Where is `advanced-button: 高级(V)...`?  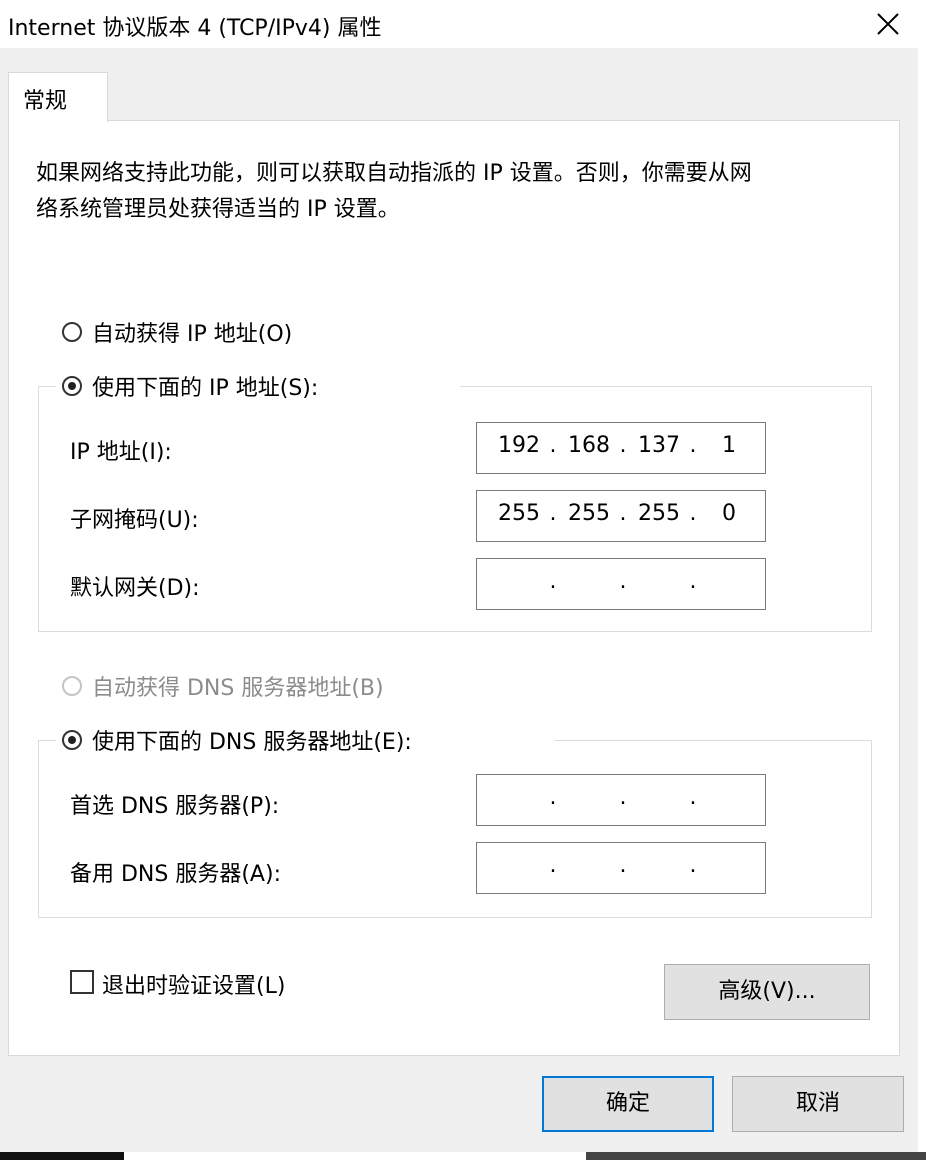 advanced-button: 高级(V)... is located at coordinates (767, 992).